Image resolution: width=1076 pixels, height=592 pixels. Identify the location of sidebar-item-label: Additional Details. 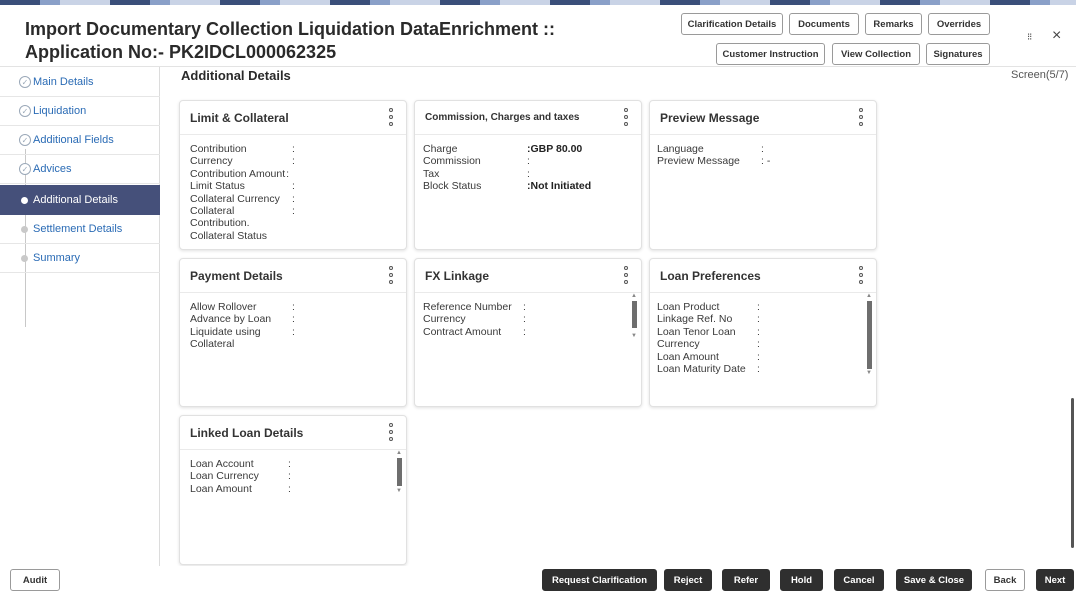
(75, 200).